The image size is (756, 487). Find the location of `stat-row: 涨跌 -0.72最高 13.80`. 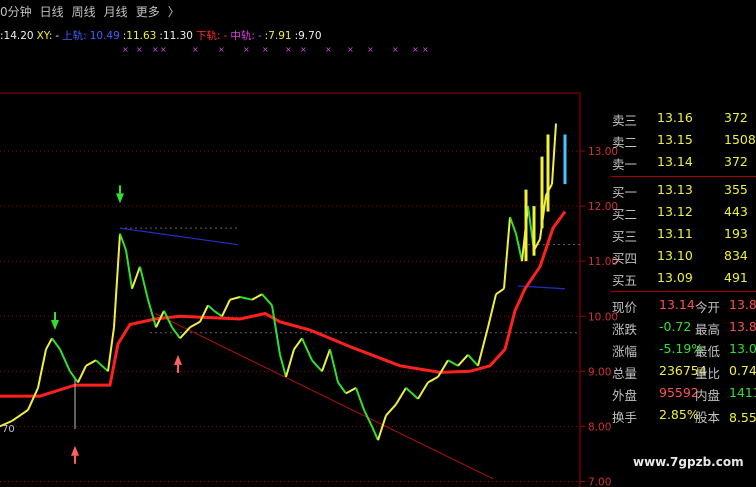

stat-row: 涨跌 -0.72最高 13.80 is located at coordinates (683, 327).